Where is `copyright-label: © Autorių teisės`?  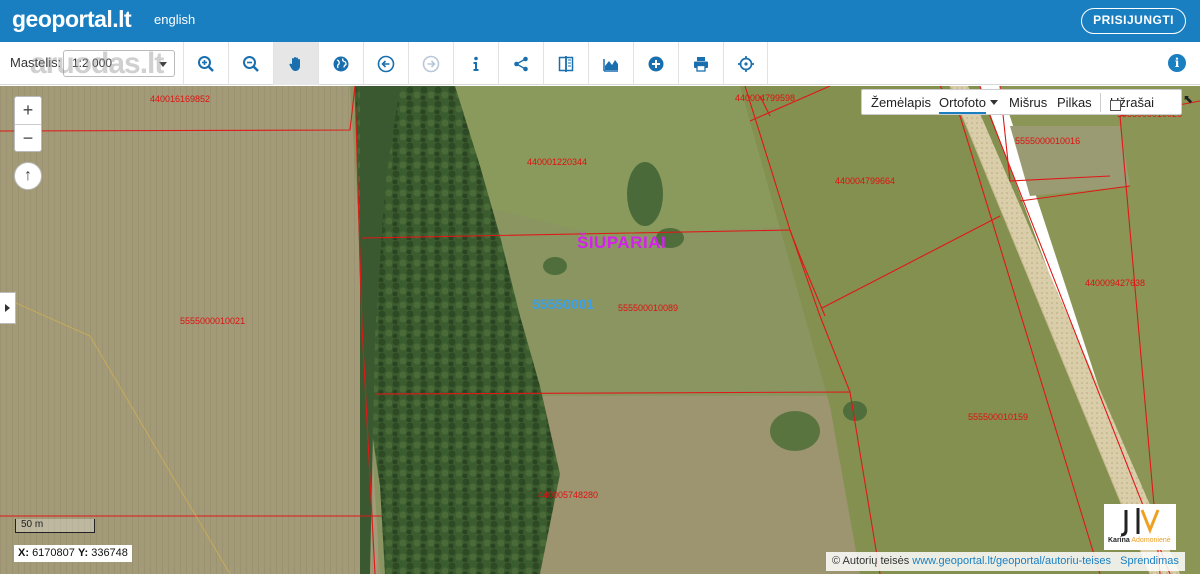
copyright-label: © Autorių teisės is located at coordinates (871, 561).